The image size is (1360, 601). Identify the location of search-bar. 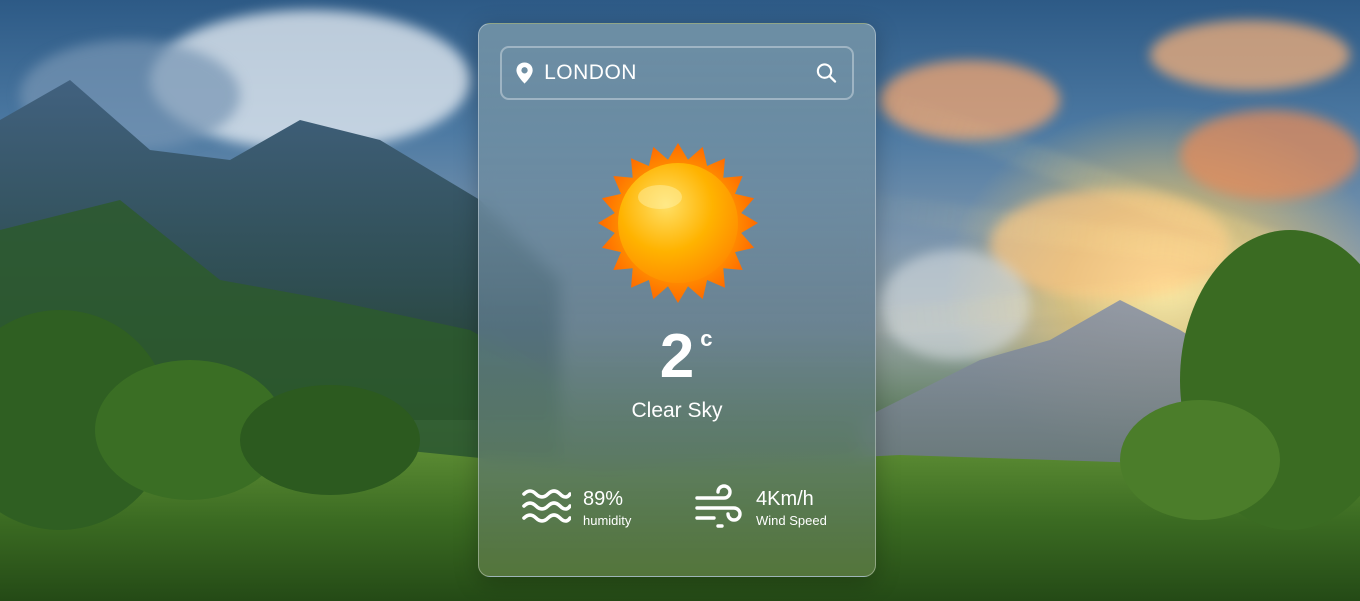
(677, 73).